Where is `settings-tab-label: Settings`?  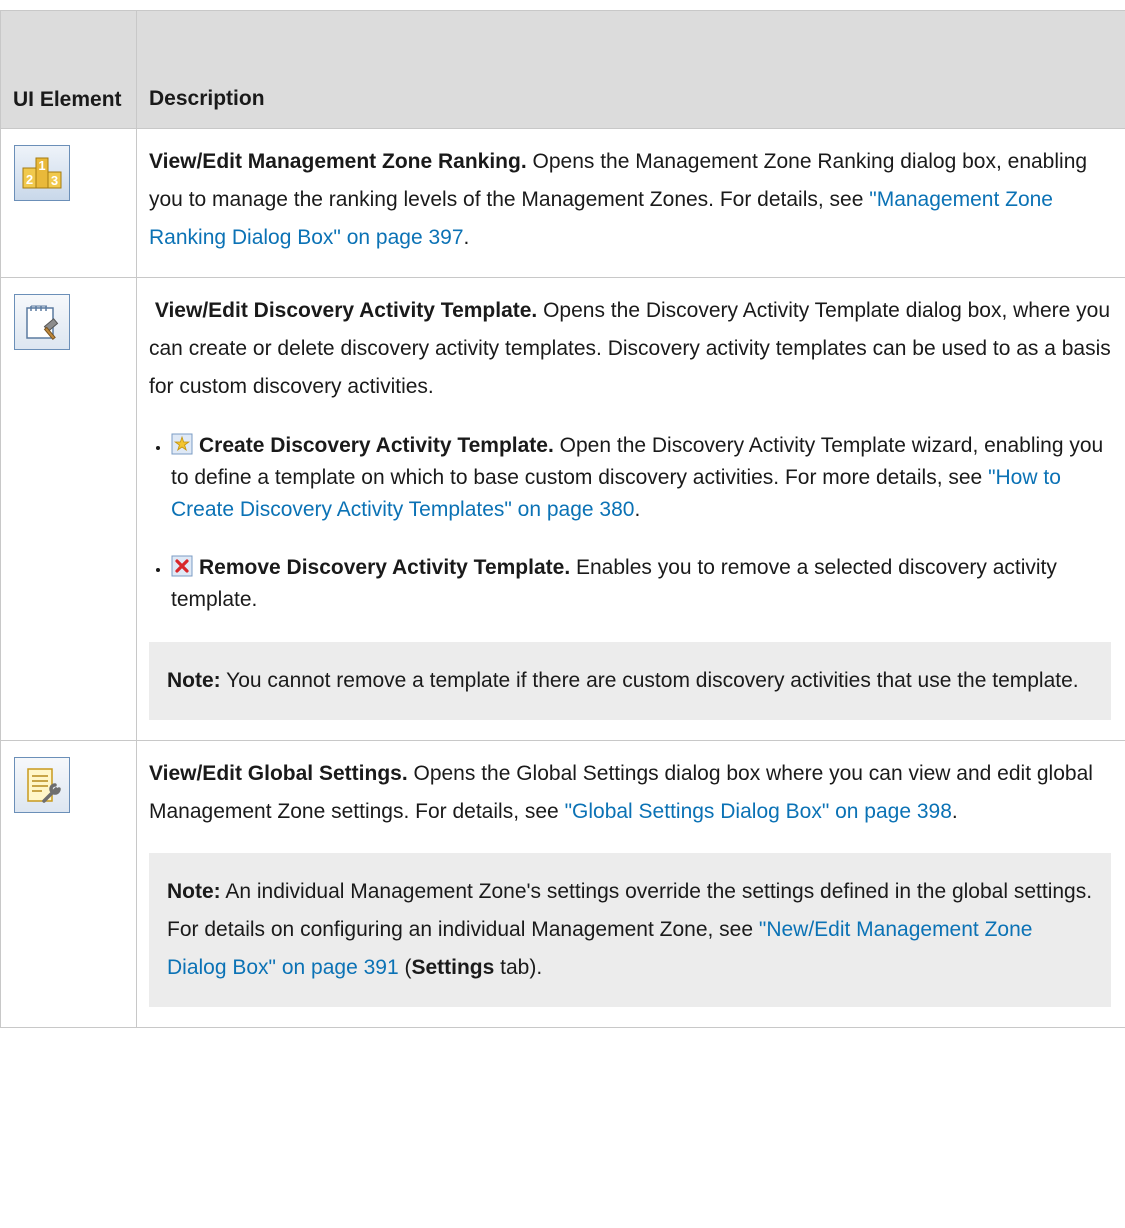
settings-tab-label: Settings is located at coordinates (453, 967).